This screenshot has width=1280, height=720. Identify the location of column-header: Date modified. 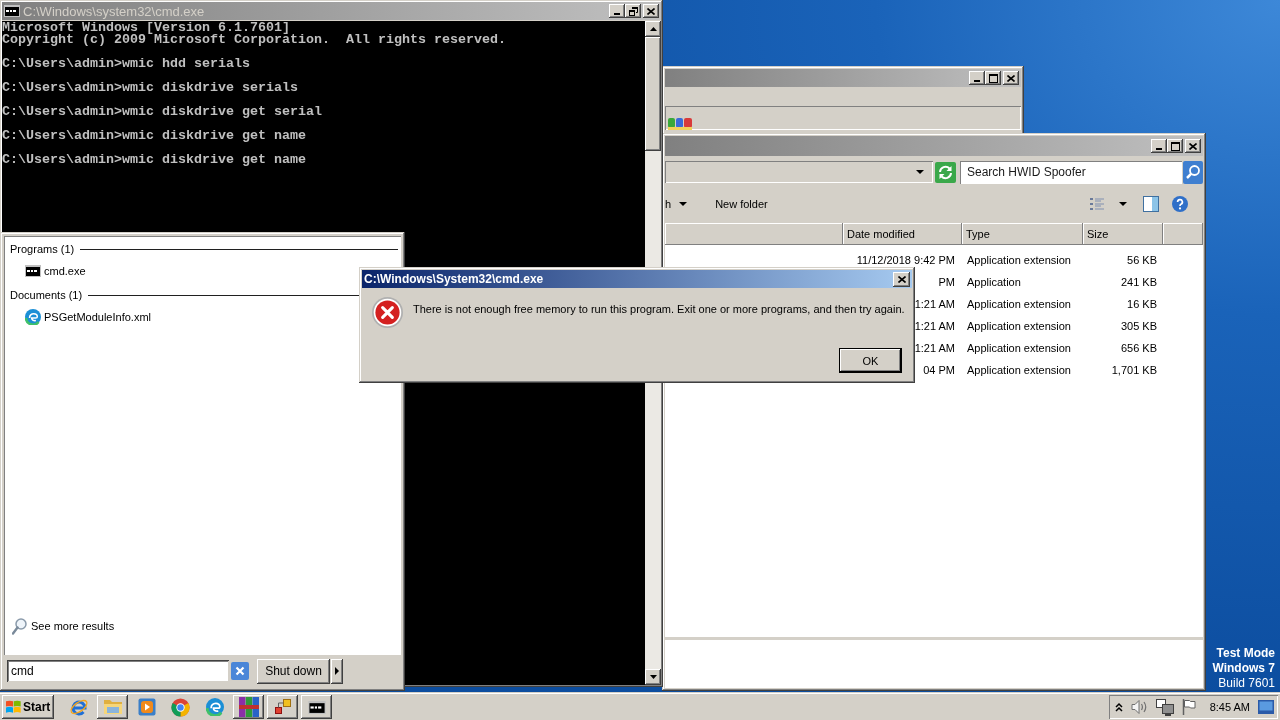
(902, 234).